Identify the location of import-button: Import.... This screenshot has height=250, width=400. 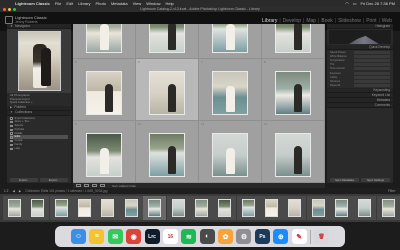
(24, 180).